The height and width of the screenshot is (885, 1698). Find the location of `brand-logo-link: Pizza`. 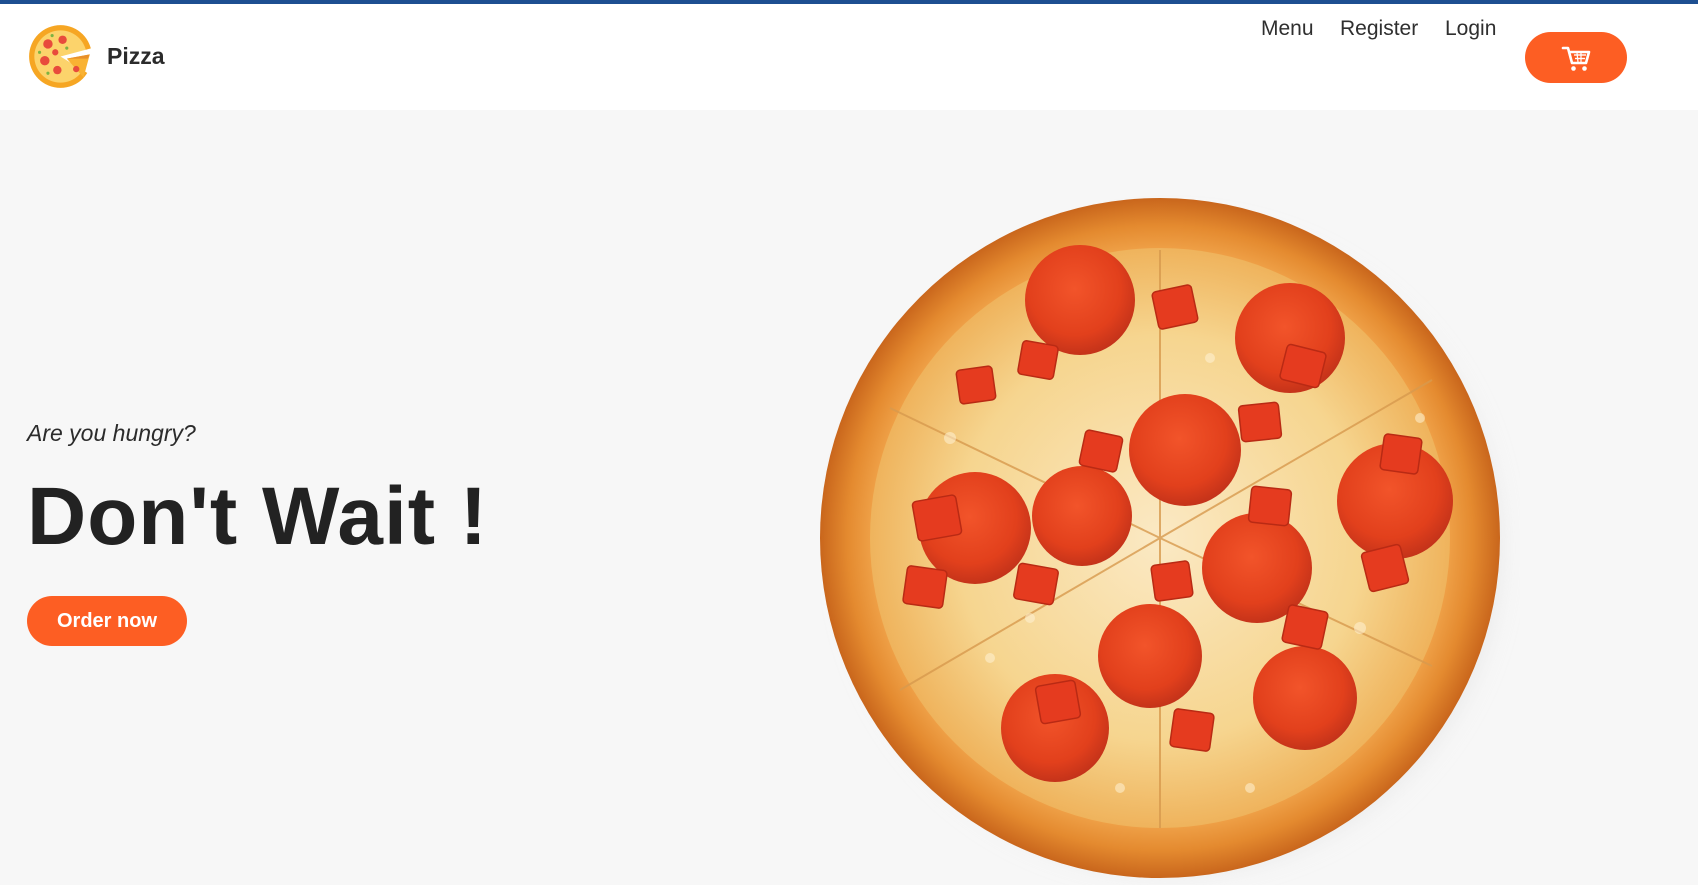

brand-logo-link: Pizza is located at coordinates (96, 56).